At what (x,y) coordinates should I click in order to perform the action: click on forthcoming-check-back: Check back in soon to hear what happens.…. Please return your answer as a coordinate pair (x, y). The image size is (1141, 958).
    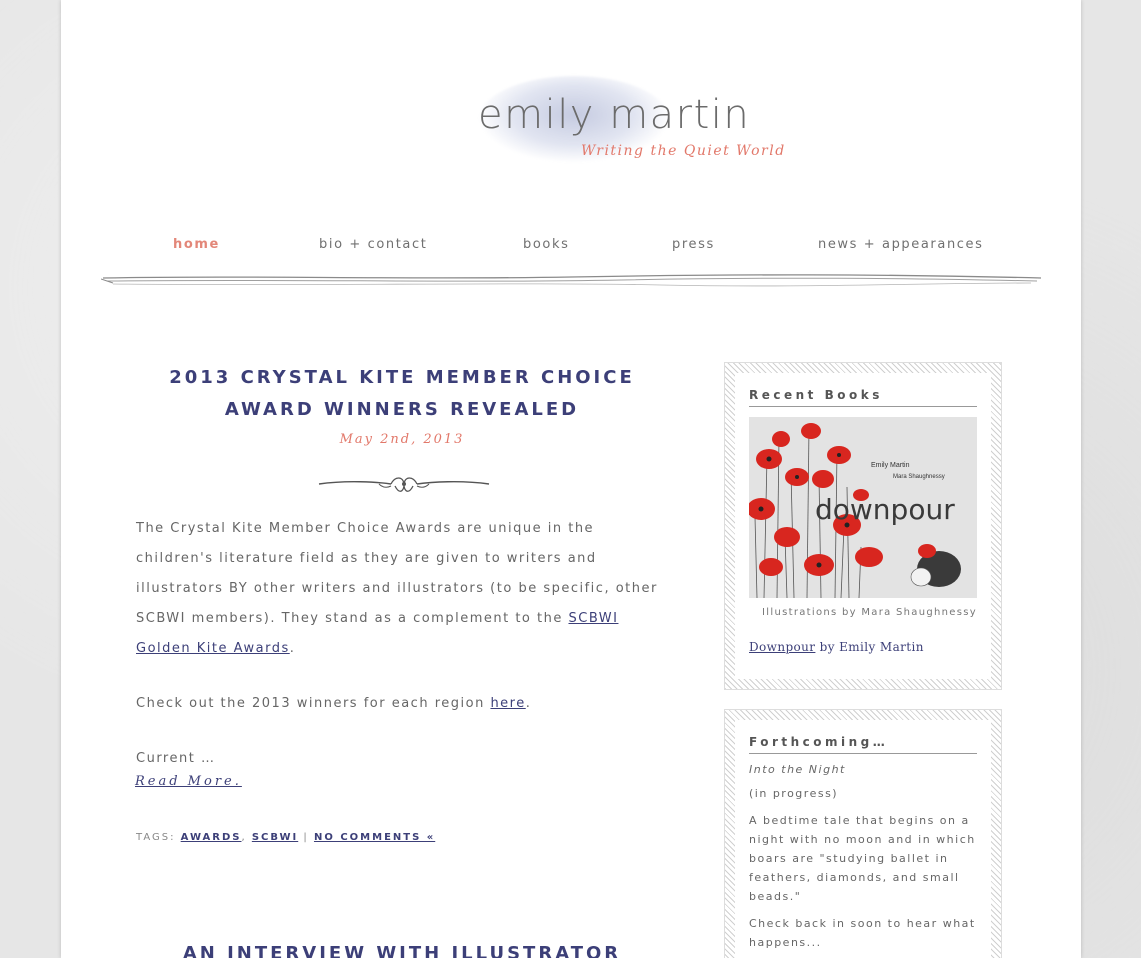
    Looking at the image, I should click on (862, 933).